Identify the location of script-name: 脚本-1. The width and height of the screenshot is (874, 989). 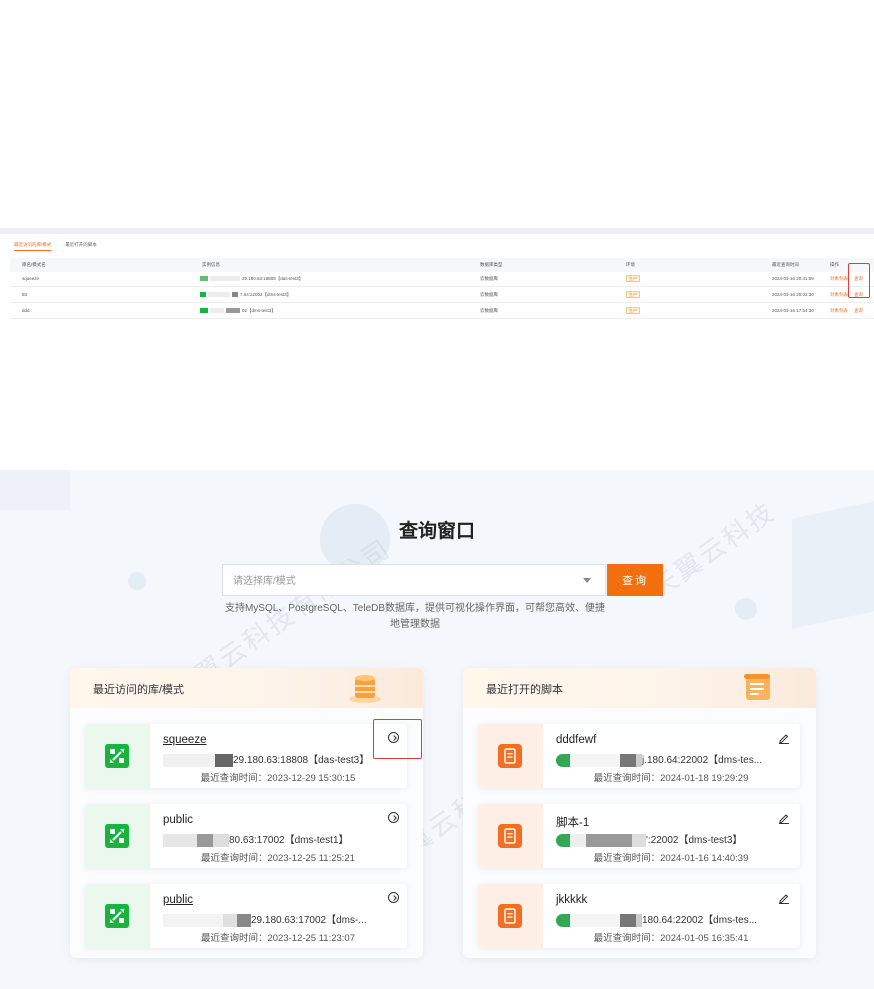
(573, 823).